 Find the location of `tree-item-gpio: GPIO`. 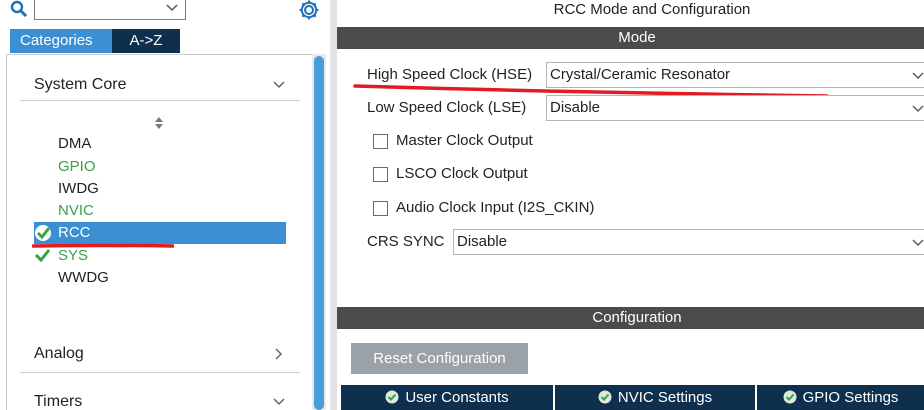

tree-item-gpio: GPIO is located at coordinates (160, 167).